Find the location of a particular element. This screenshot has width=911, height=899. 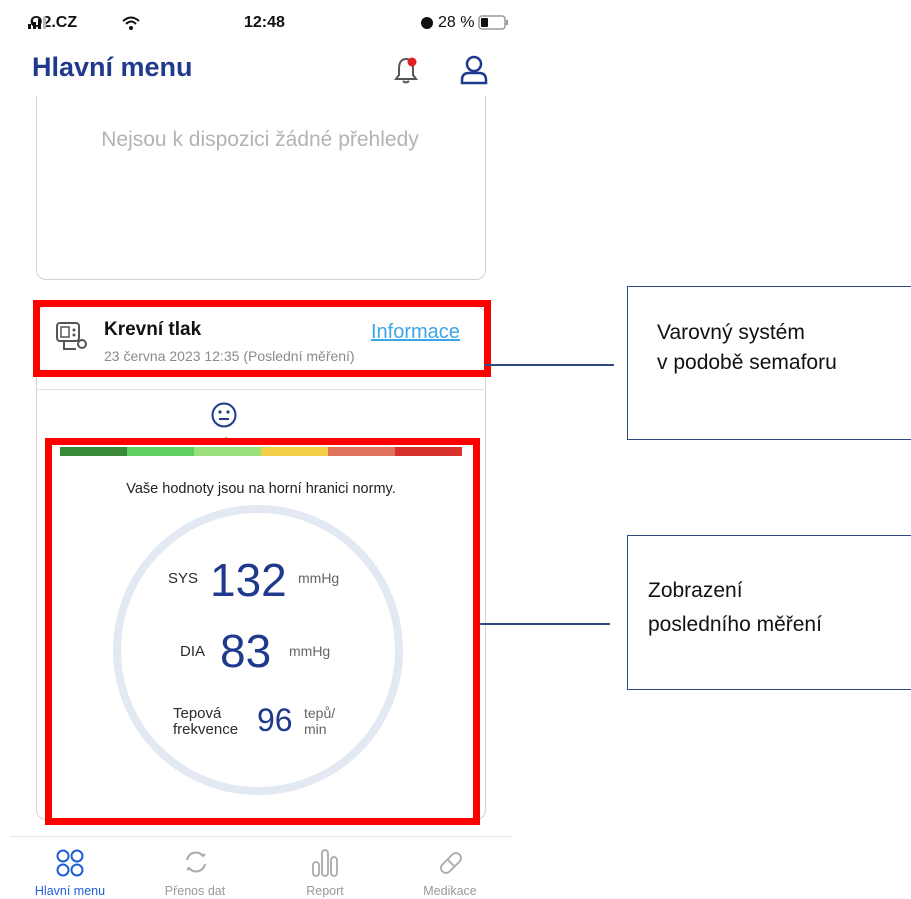

bars-icon is located at coordinates (325, 863).